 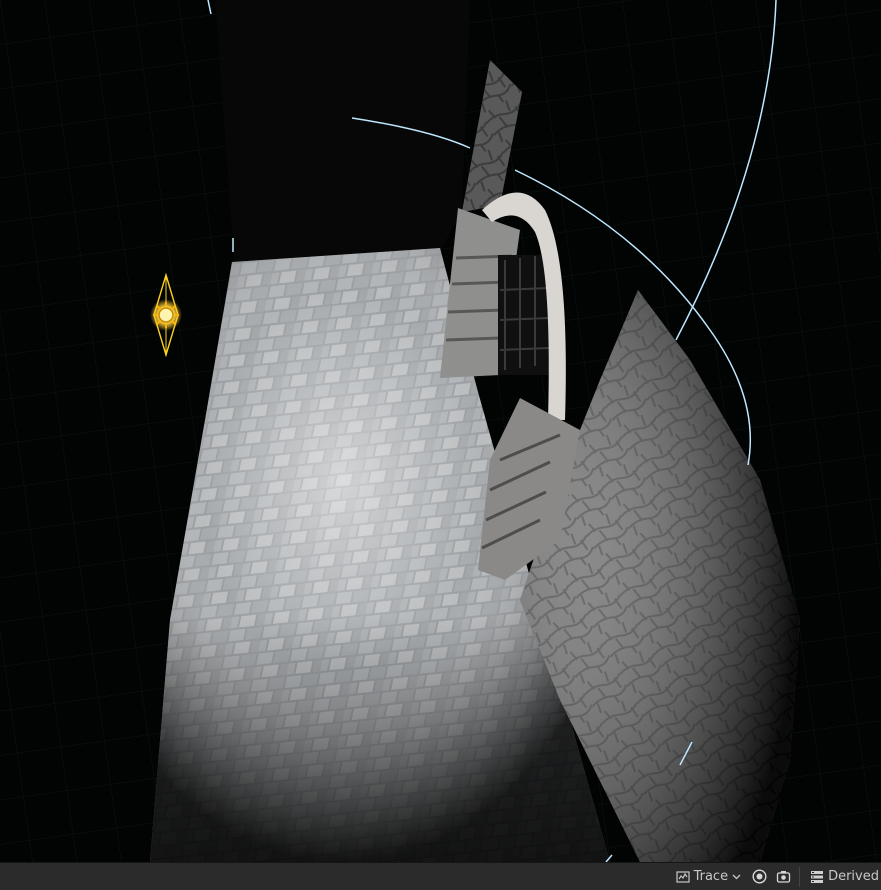 I want to click on derived-label: Derived, so click(x=853, y=876).